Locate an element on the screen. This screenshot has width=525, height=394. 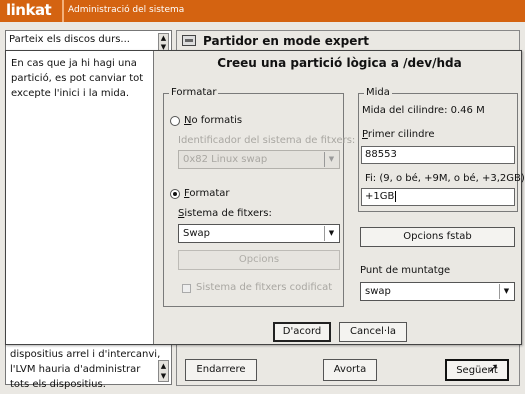
format-radio is located at coordinates (175, 194).